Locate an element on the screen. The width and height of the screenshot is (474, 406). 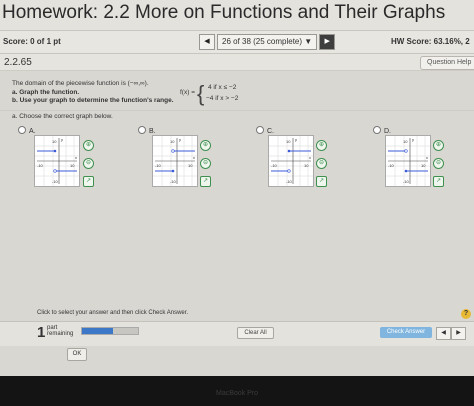
parts-remaining-count: 1 is located at coordinates (41, 332).